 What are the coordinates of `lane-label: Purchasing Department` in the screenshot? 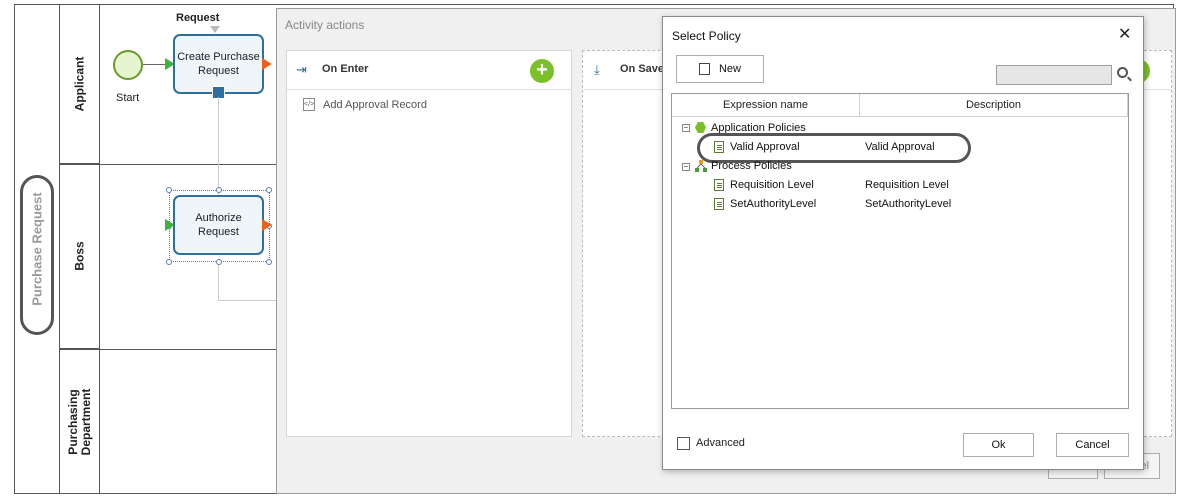 It's located at (79, 421).